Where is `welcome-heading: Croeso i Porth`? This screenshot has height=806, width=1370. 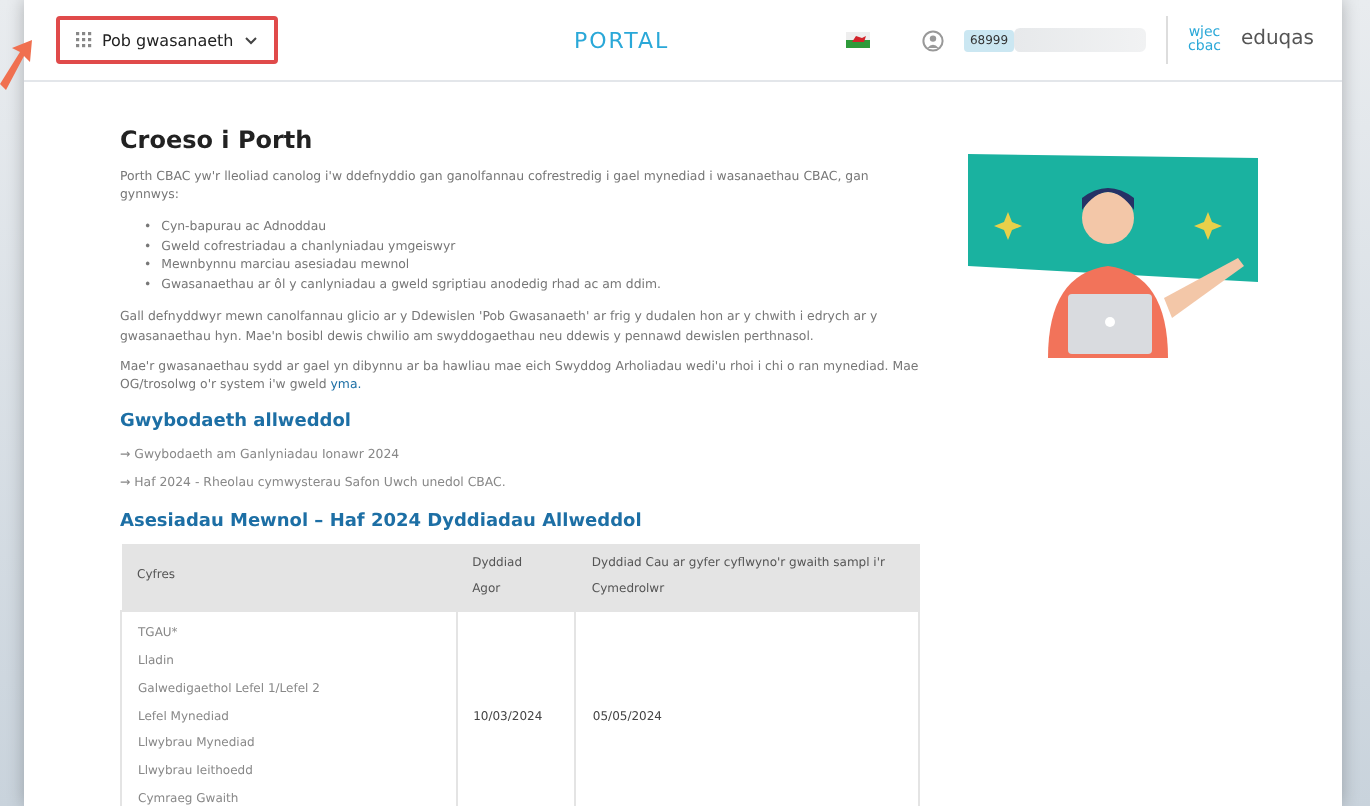 welcome-heading: Croeso i Porth is located at coordinates (217, 141).